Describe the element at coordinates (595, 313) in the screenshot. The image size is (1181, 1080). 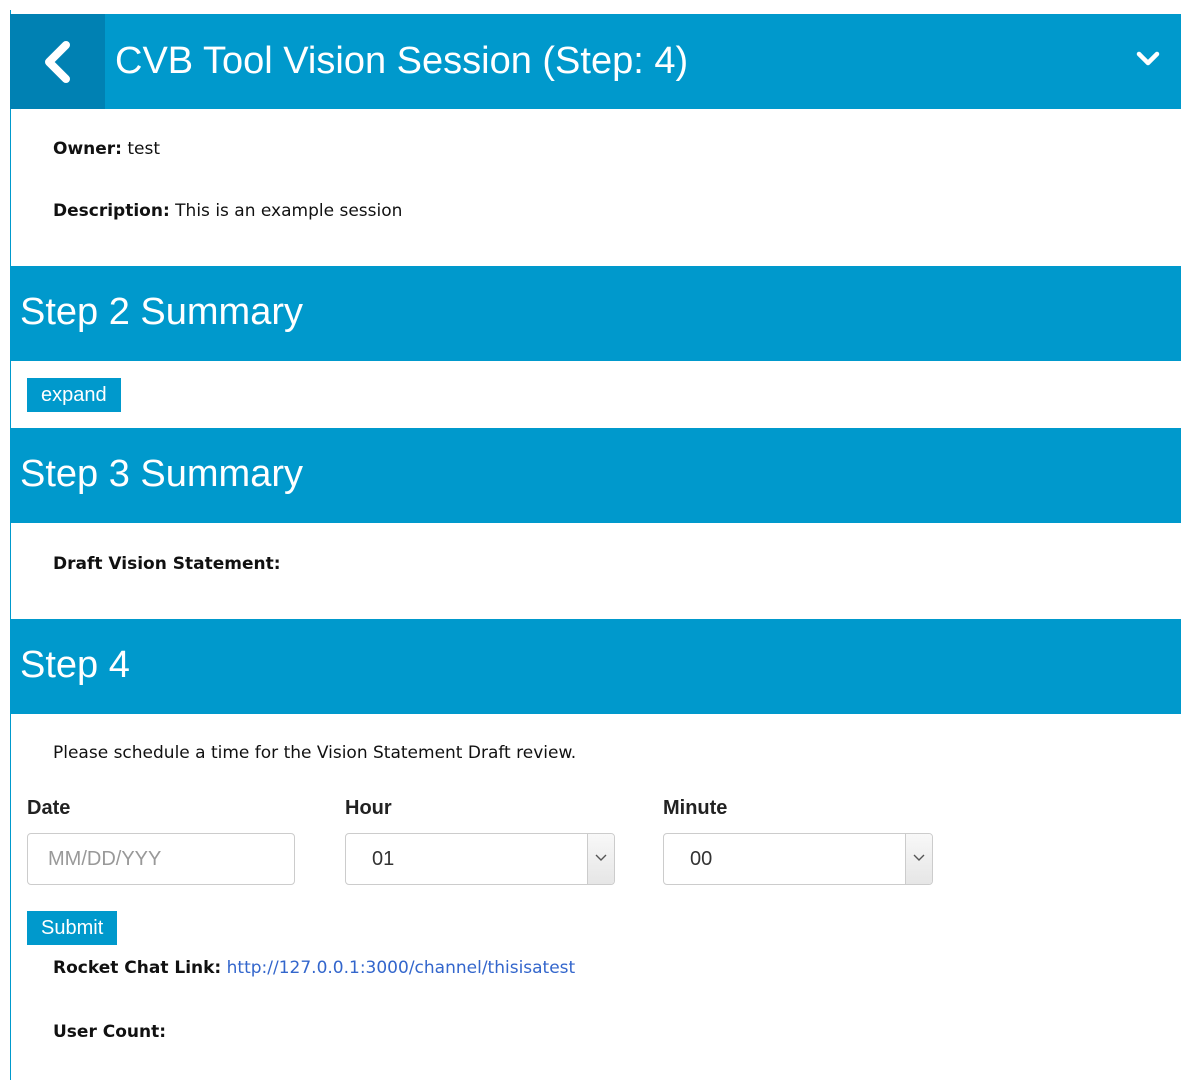
I see `step2-header: Step 2 Summary` at that location.